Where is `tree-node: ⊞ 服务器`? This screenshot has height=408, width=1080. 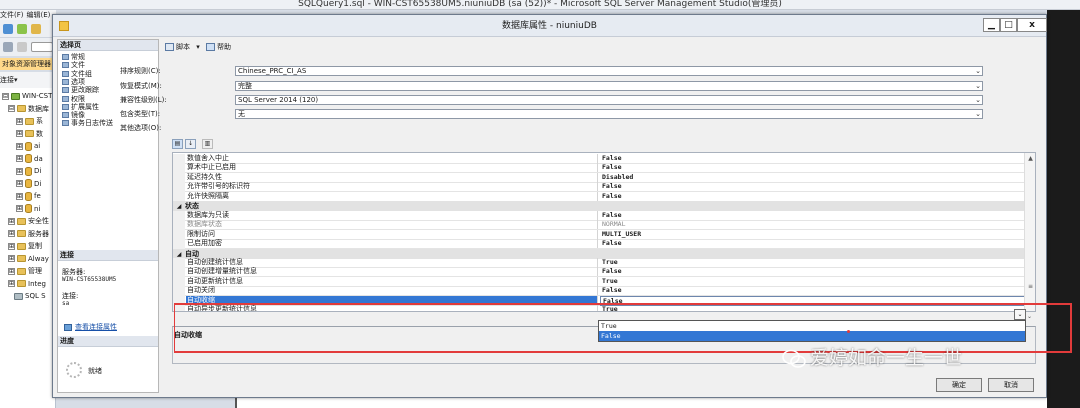
tree-node: ⊞ 服务器 is located at coordinates (28, 234).